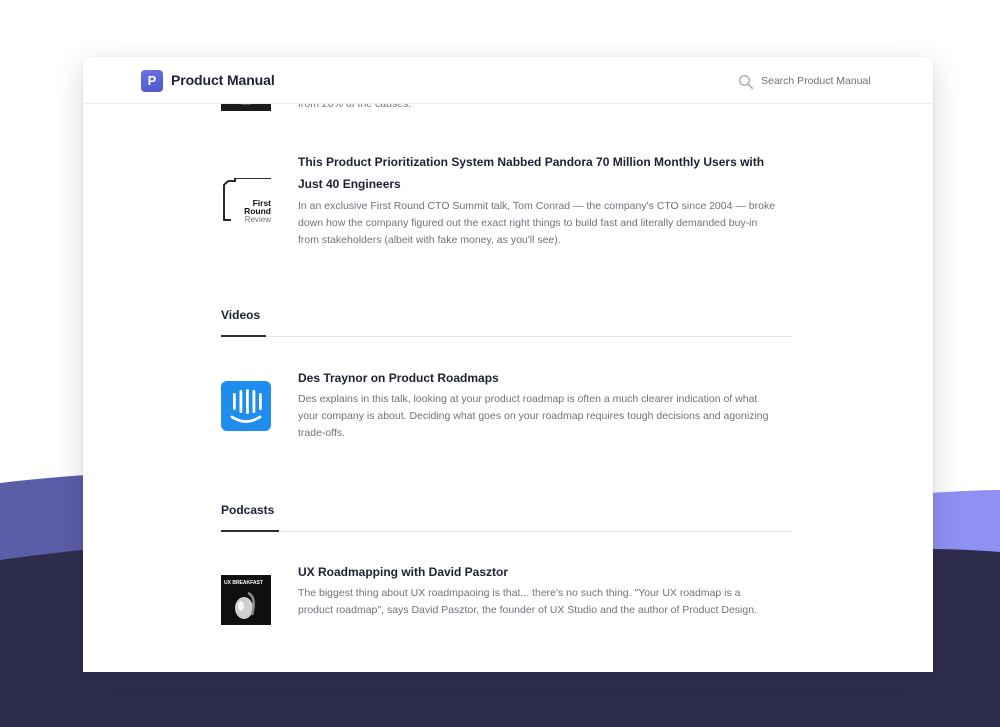  What do you see at coordinates (258, 219) in the screenshot?
I see `thumb-review: Review` at bounding box center [258, 219].